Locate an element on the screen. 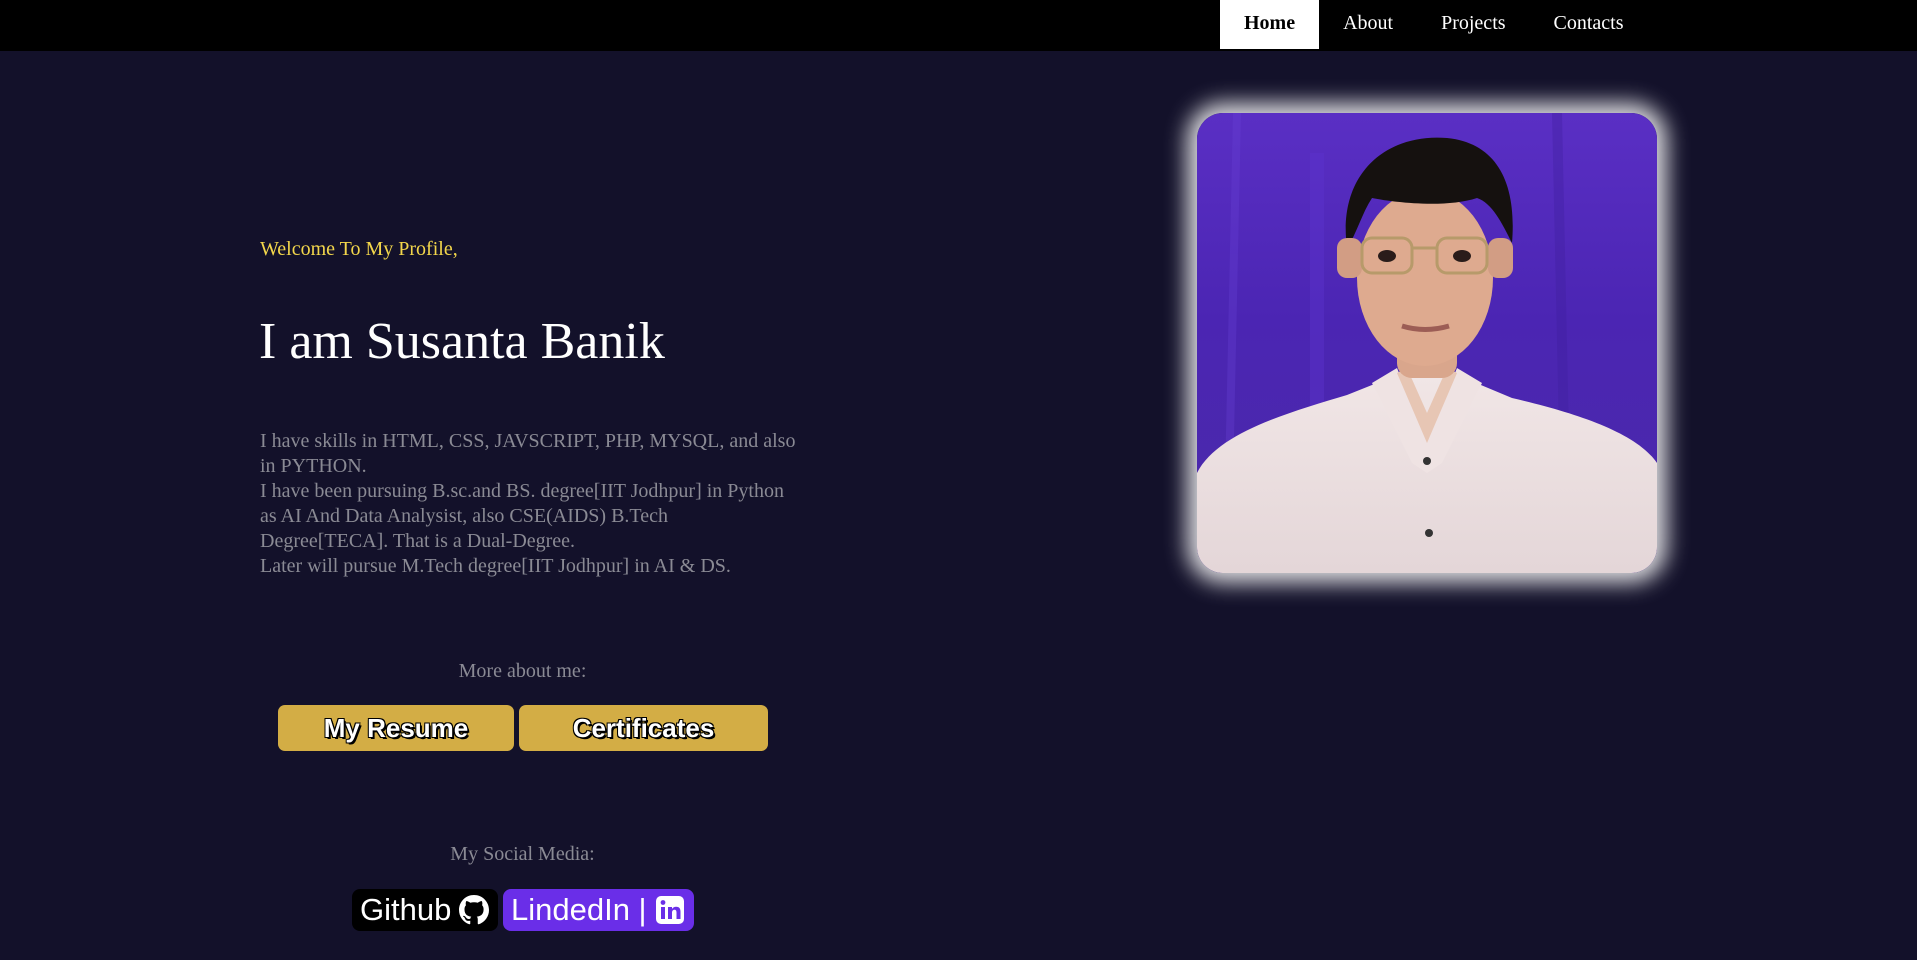 This screenshot has width=1917, height=960. github-link: Github is located at coordinates (425, 910).